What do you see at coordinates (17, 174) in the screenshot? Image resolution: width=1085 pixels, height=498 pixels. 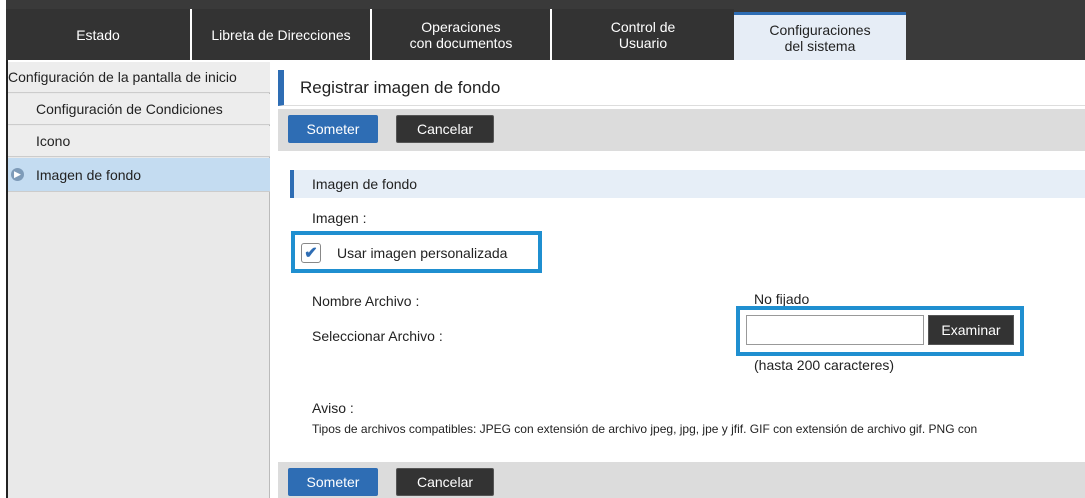 I see `chevron-right-icon: ▶` at bounding box center [17, 174].